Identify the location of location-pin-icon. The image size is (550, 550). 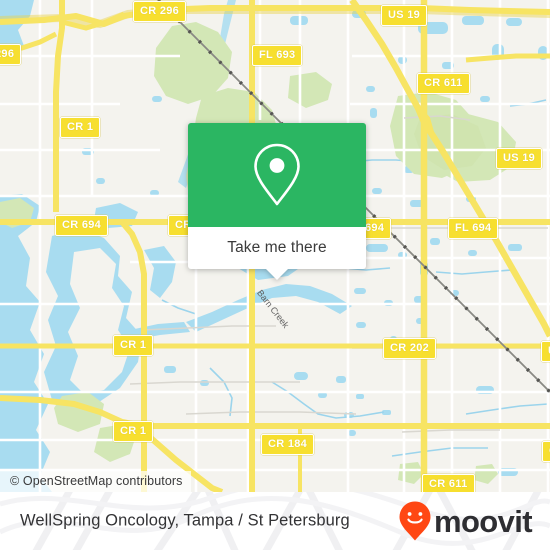
(277, 174).